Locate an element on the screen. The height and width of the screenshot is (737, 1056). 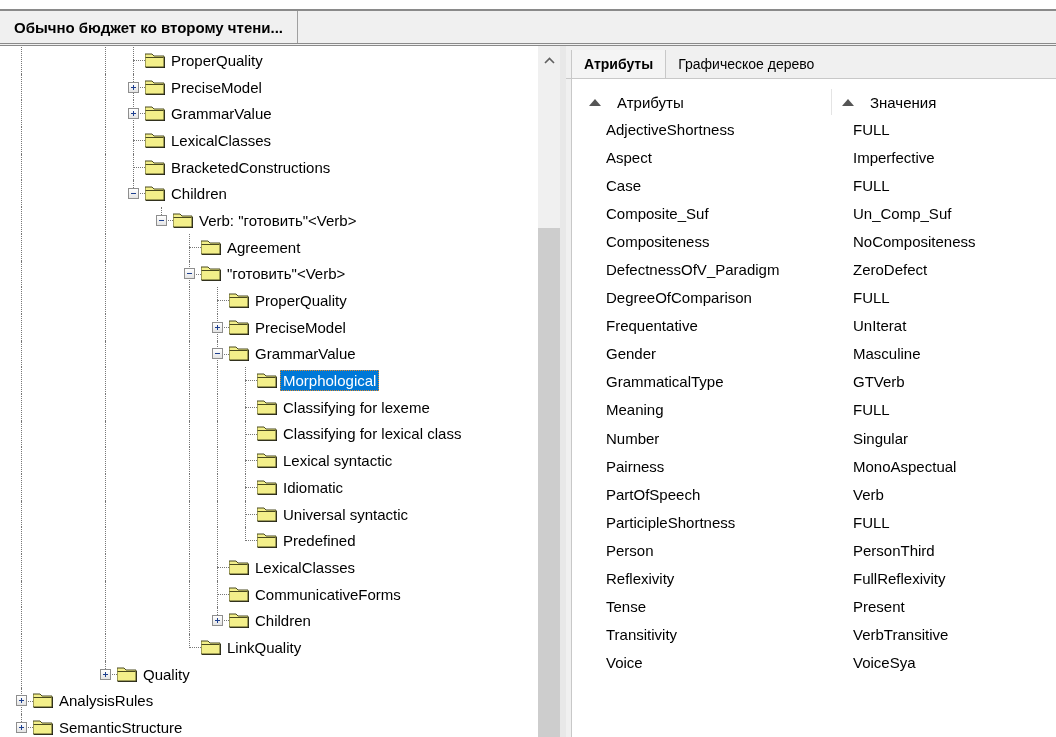
tree-item: "готовить"<Verb> is located at coordinates (286, 274).